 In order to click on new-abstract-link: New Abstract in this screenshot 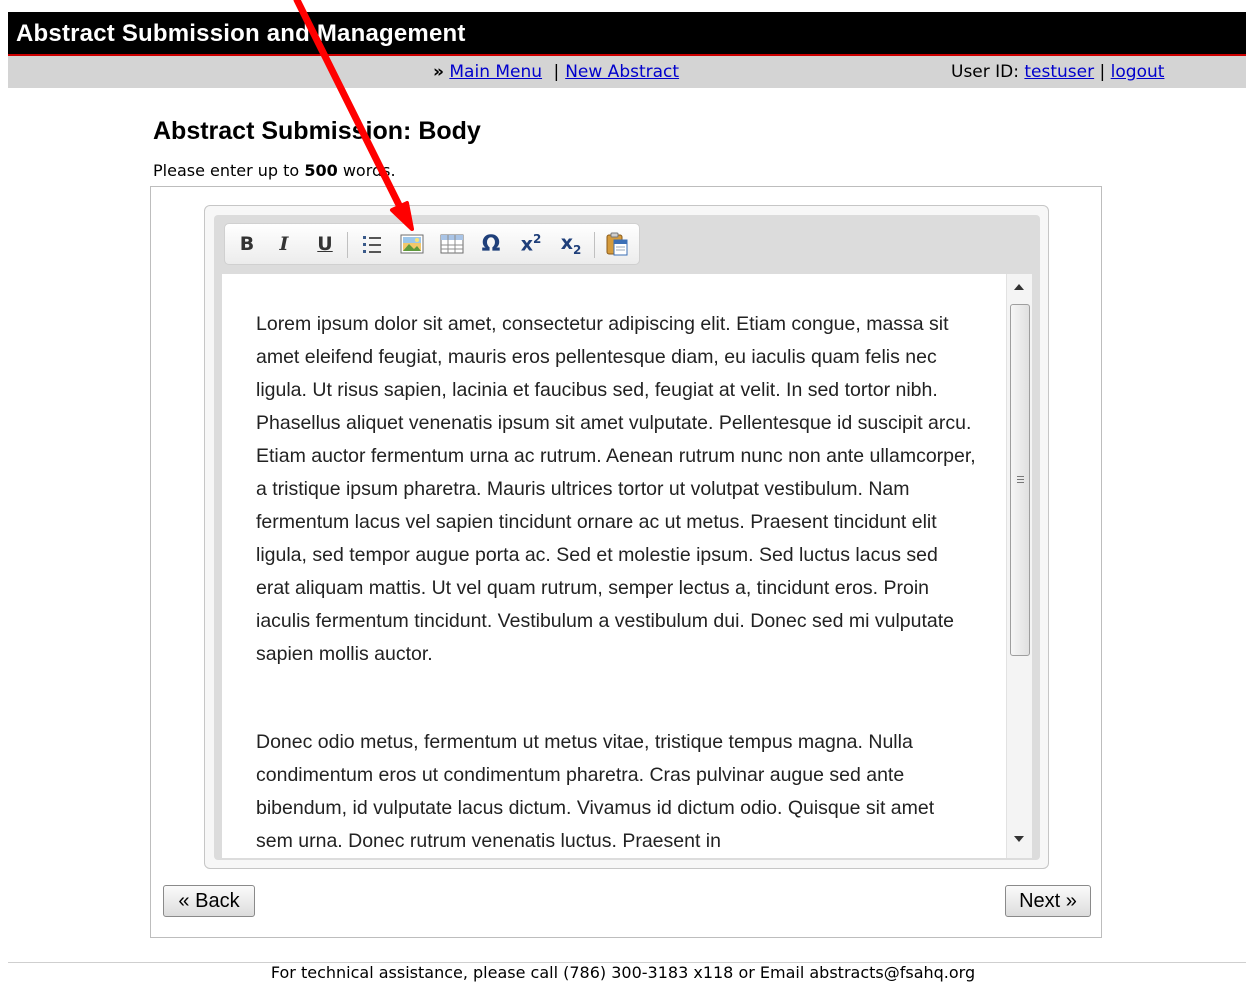, I will do `click(622, 72)`.